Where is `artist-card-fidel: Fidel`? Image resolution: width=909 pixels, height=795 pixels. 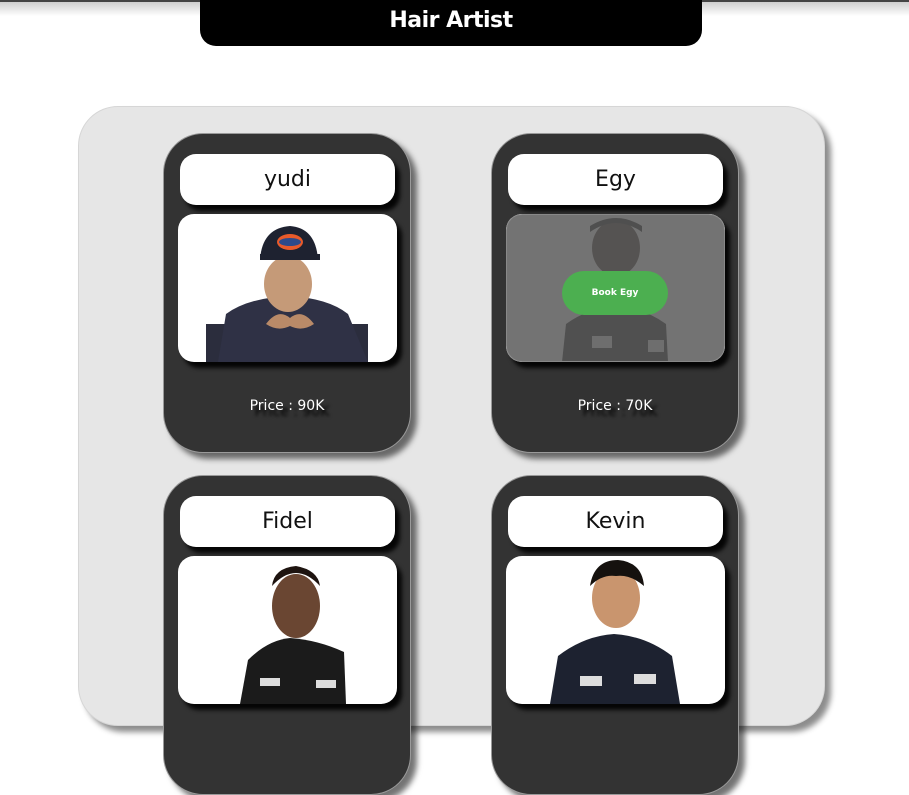 artist-card-fidel: Fidel is located at coordinates (287, 635).